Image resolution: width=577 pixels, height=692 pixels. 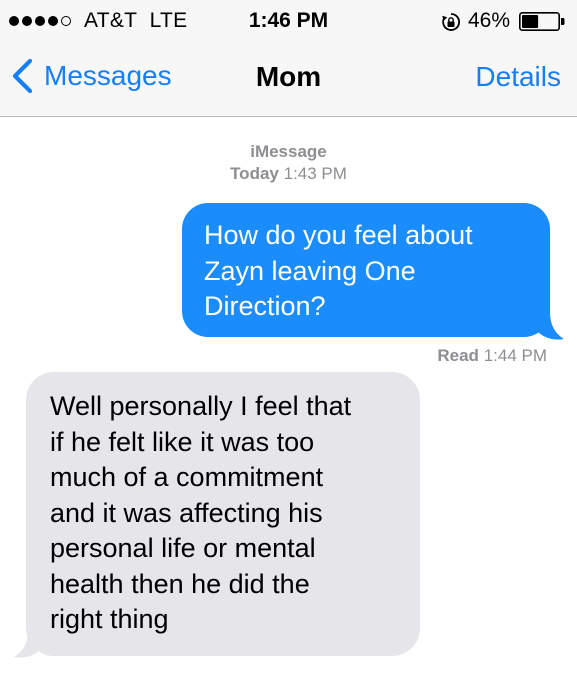 I want to click on message-line: Zayn leaving One, so click(x=310, y=270).